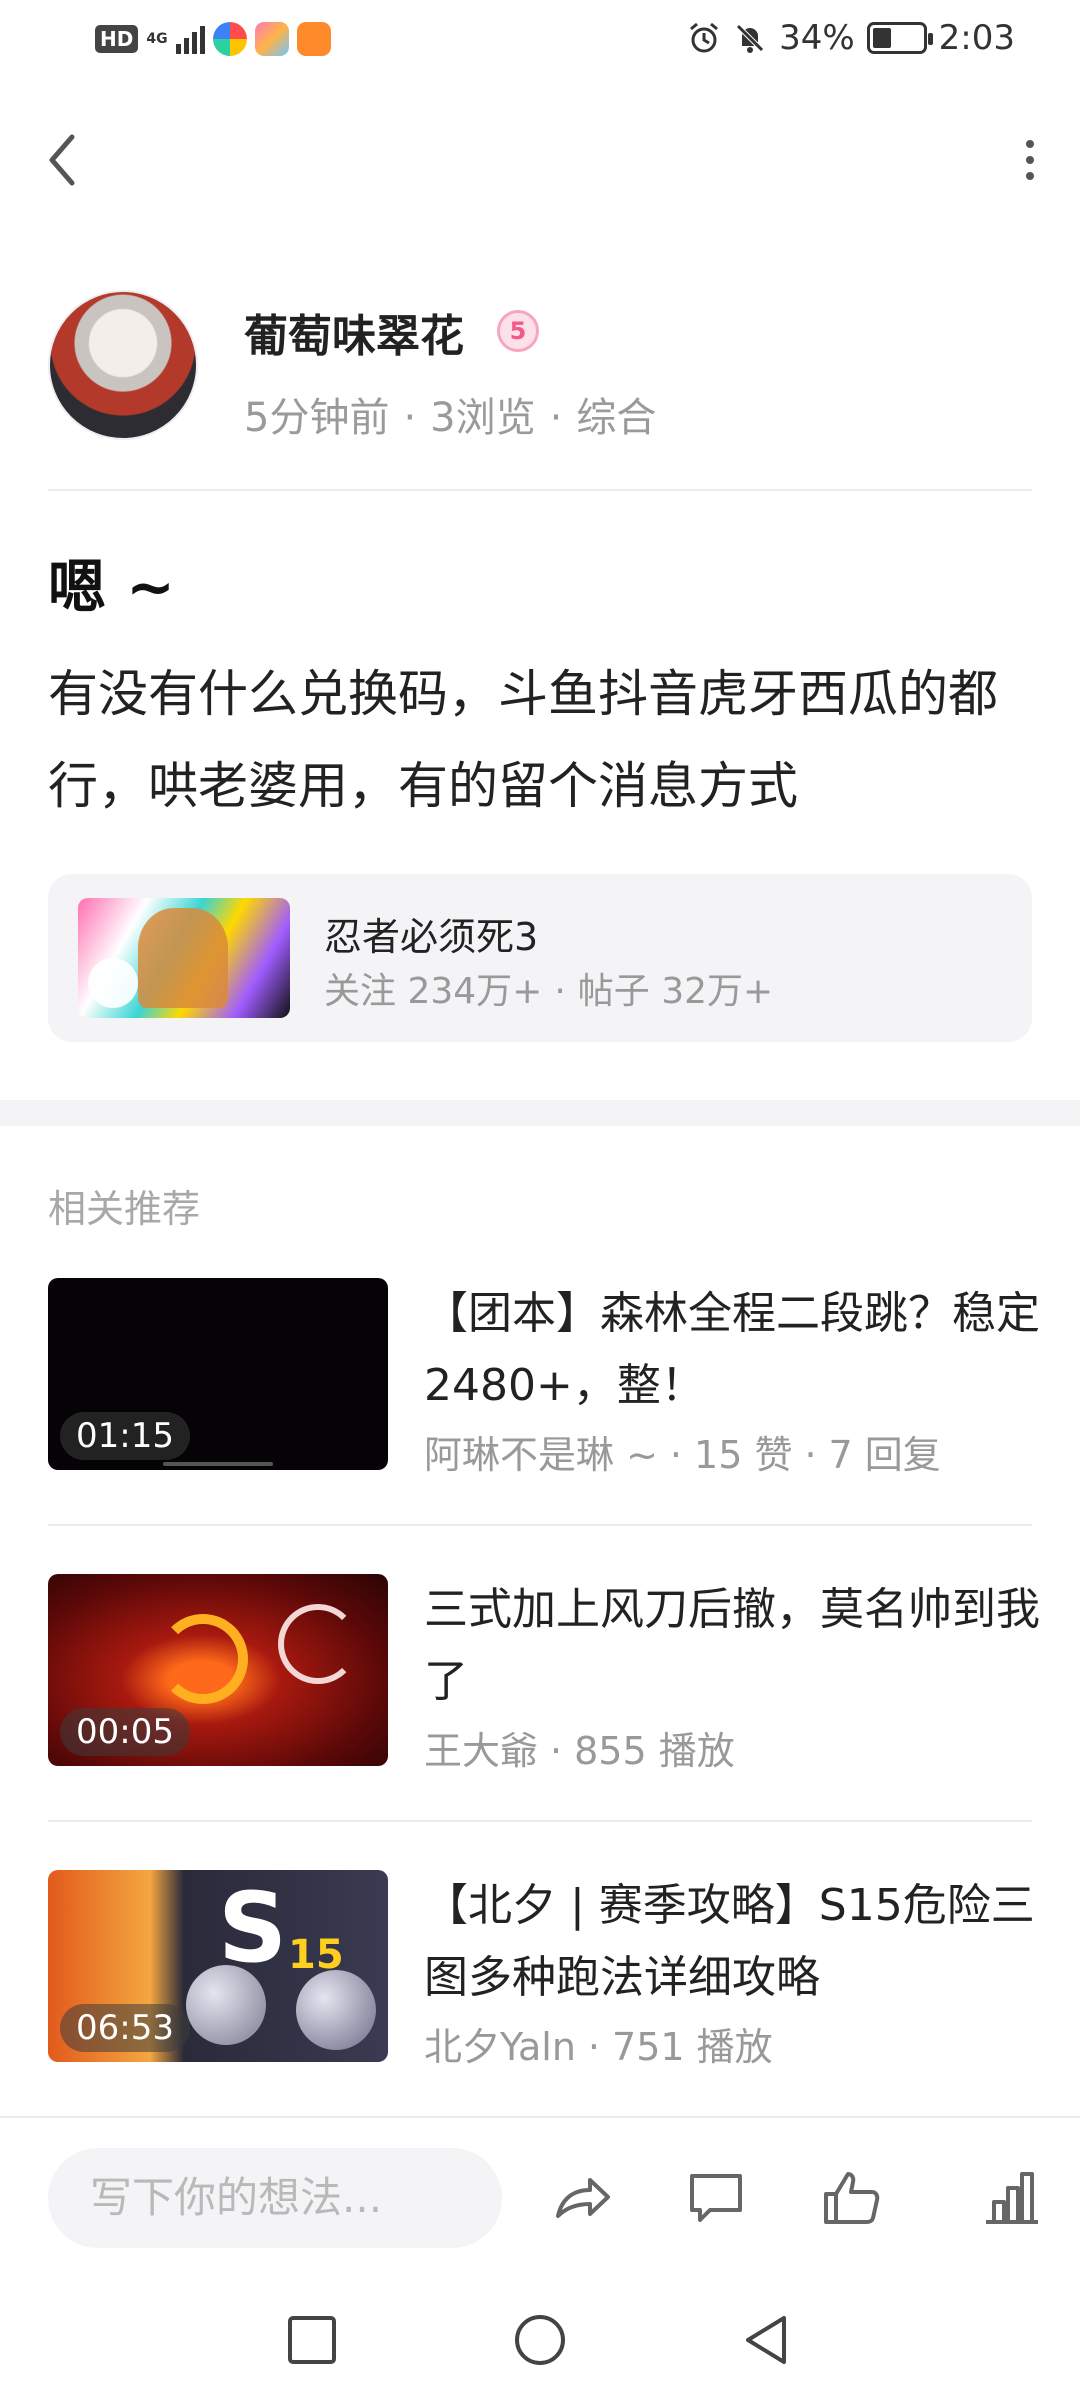 The image size is (1080, 2400). I want to click on recent-apps-icon, so click(312, 2340).